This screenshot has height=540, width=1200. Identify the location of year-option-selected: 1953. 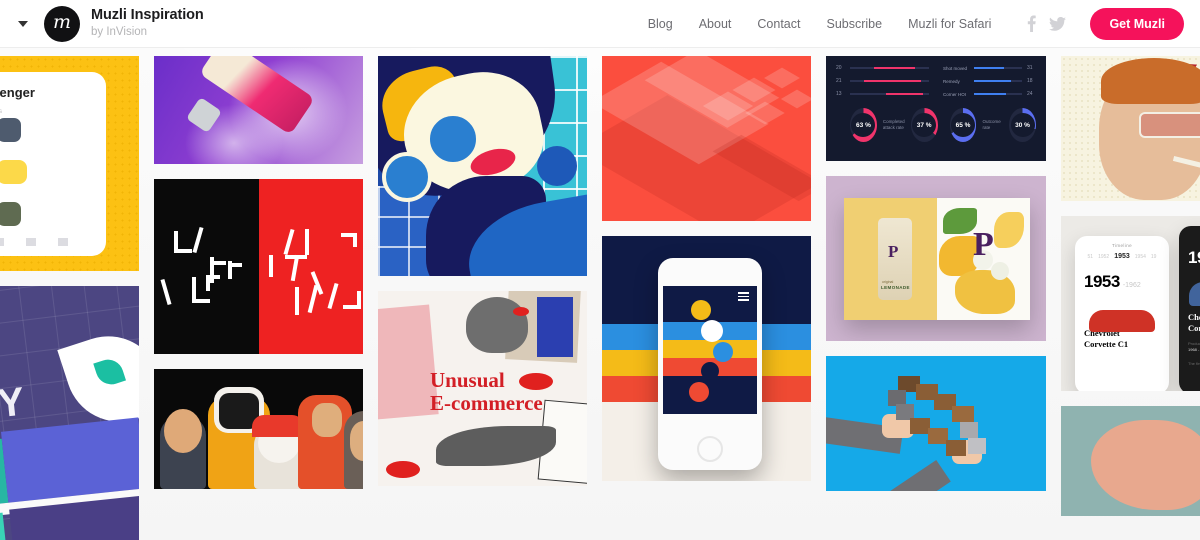
(1122, 256).